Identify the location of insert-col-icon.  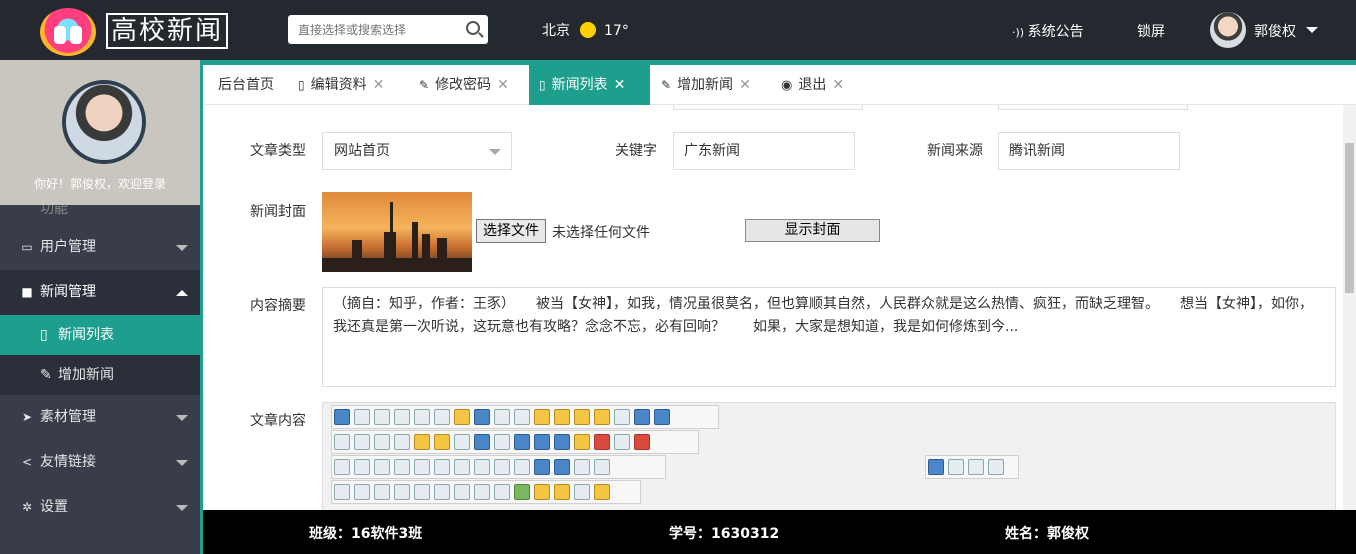
(402, 467).